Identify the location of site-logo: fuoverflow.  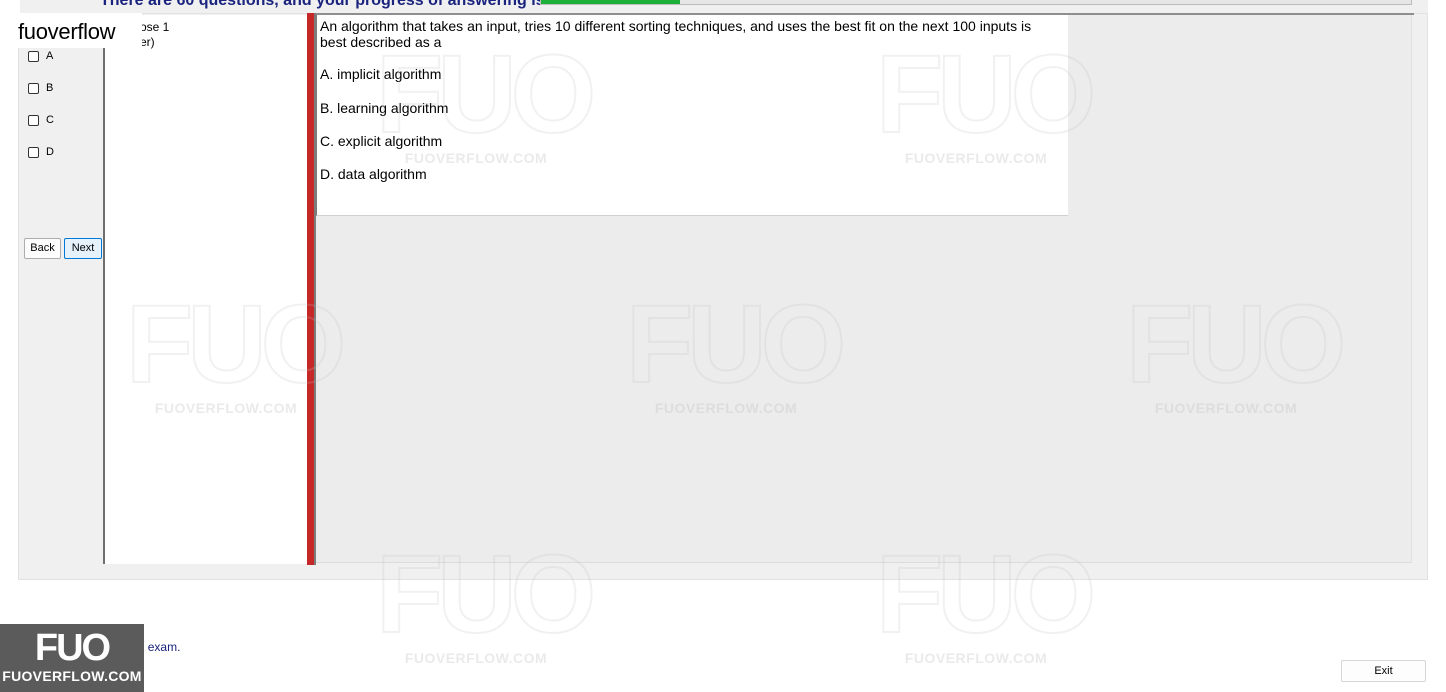
(67, 31).